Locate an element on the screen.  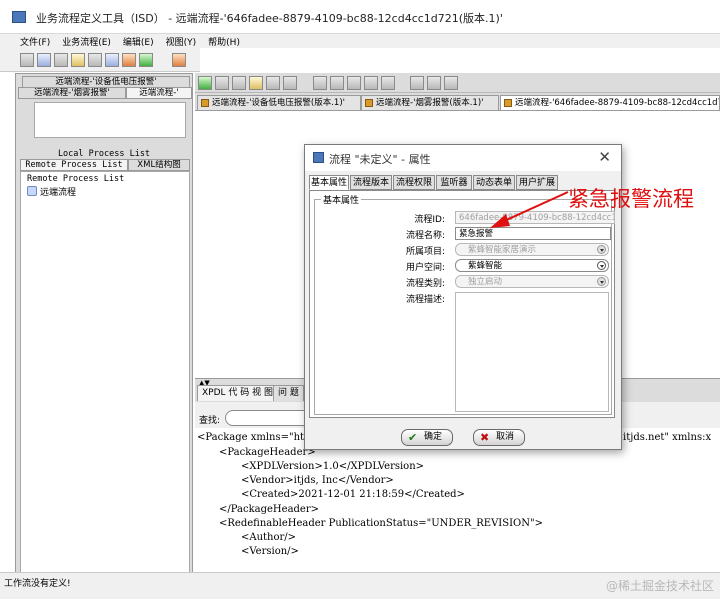
zoom-icon is located at coordinates (388, 83).